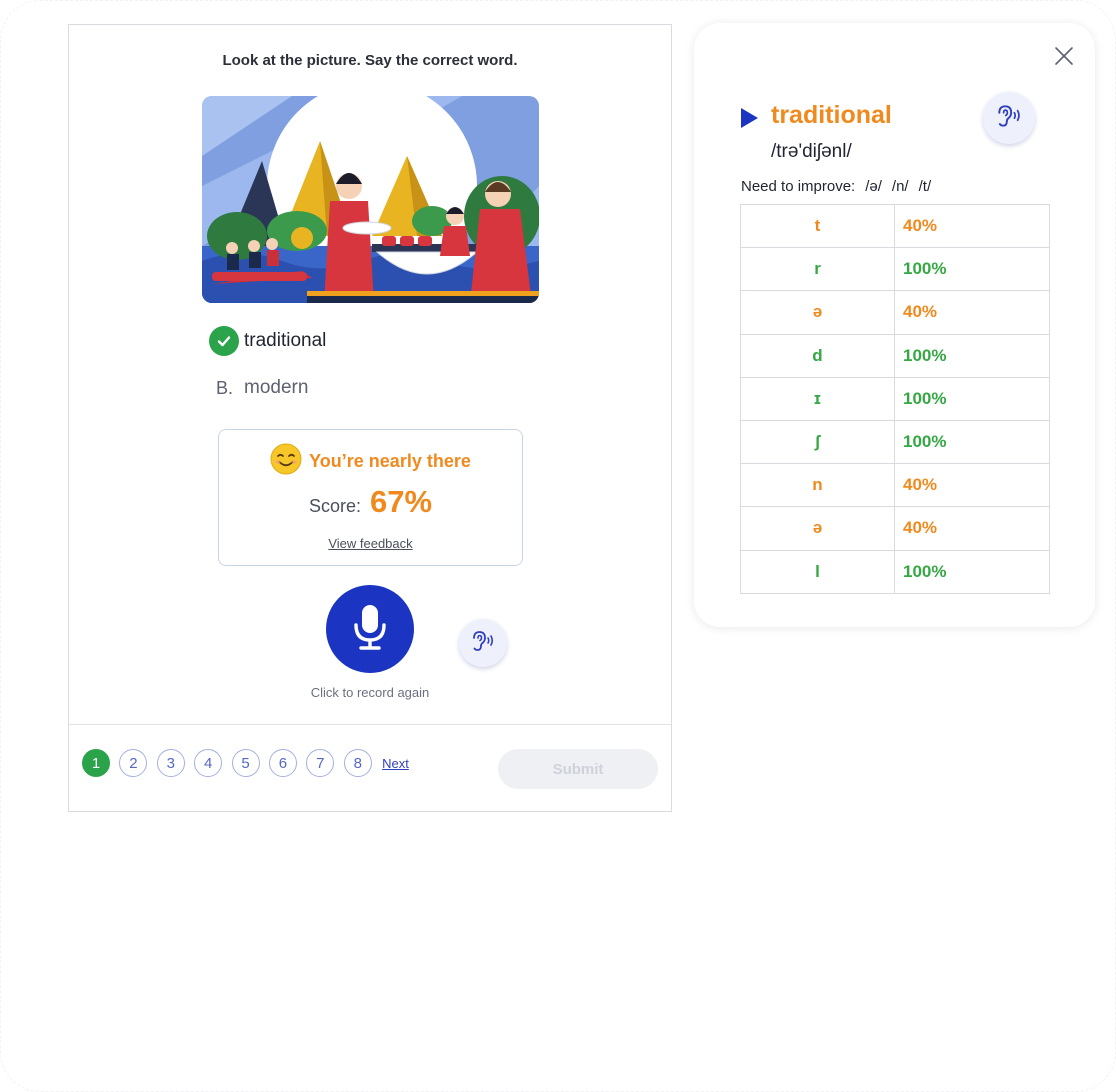 The height and width of the screenshot is (1092, 1116). What do you see at coordinates (831, 115) in the screenshot?
I see `feedback-word: traditional` at bounding box center [831, 115].